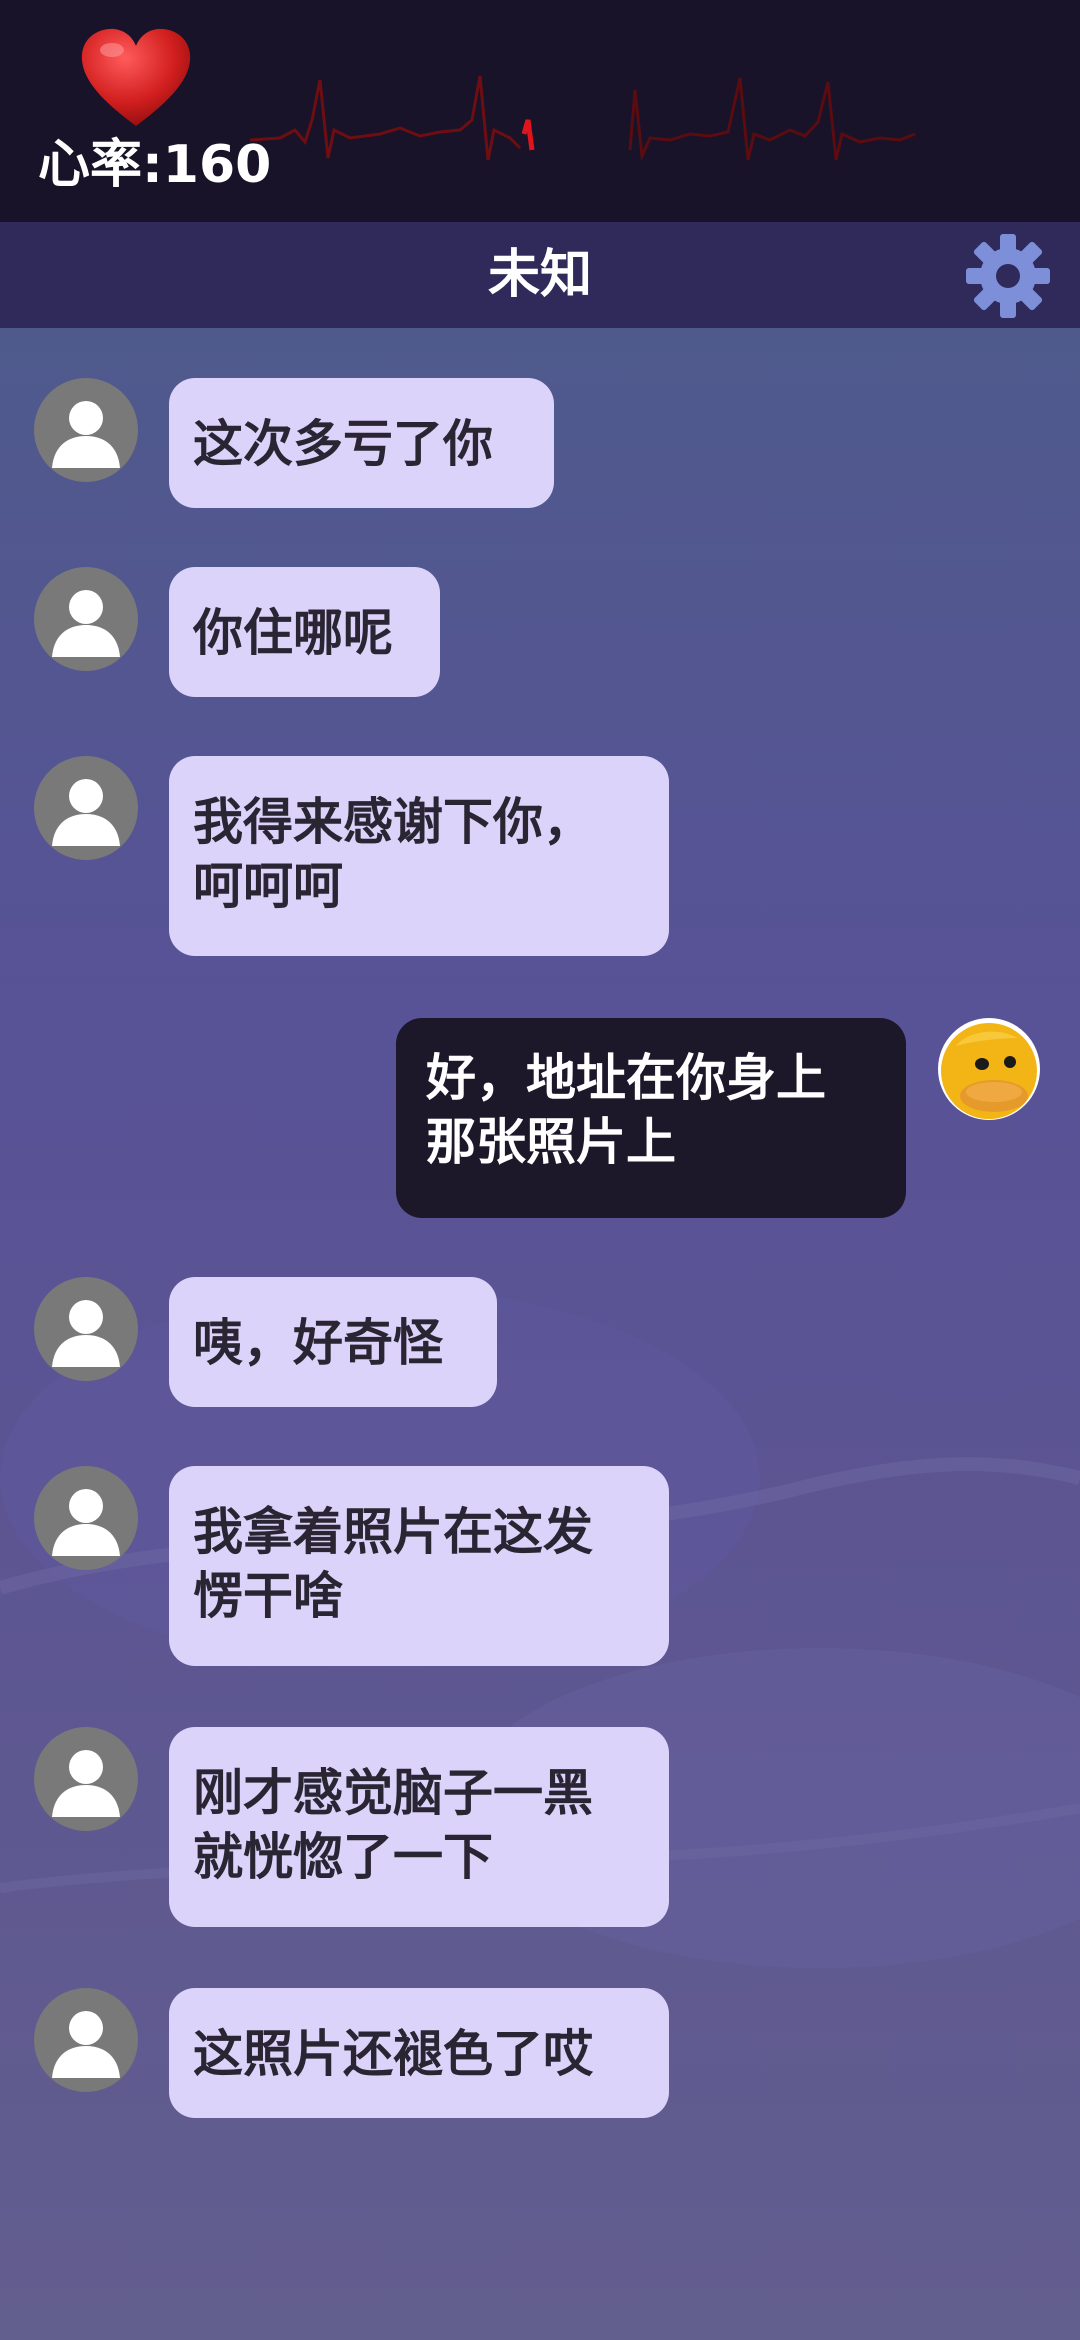 This screenshot has width=1080, height=2340. I want to click on message-bubble: 你住哪呢, so click(304, 632).